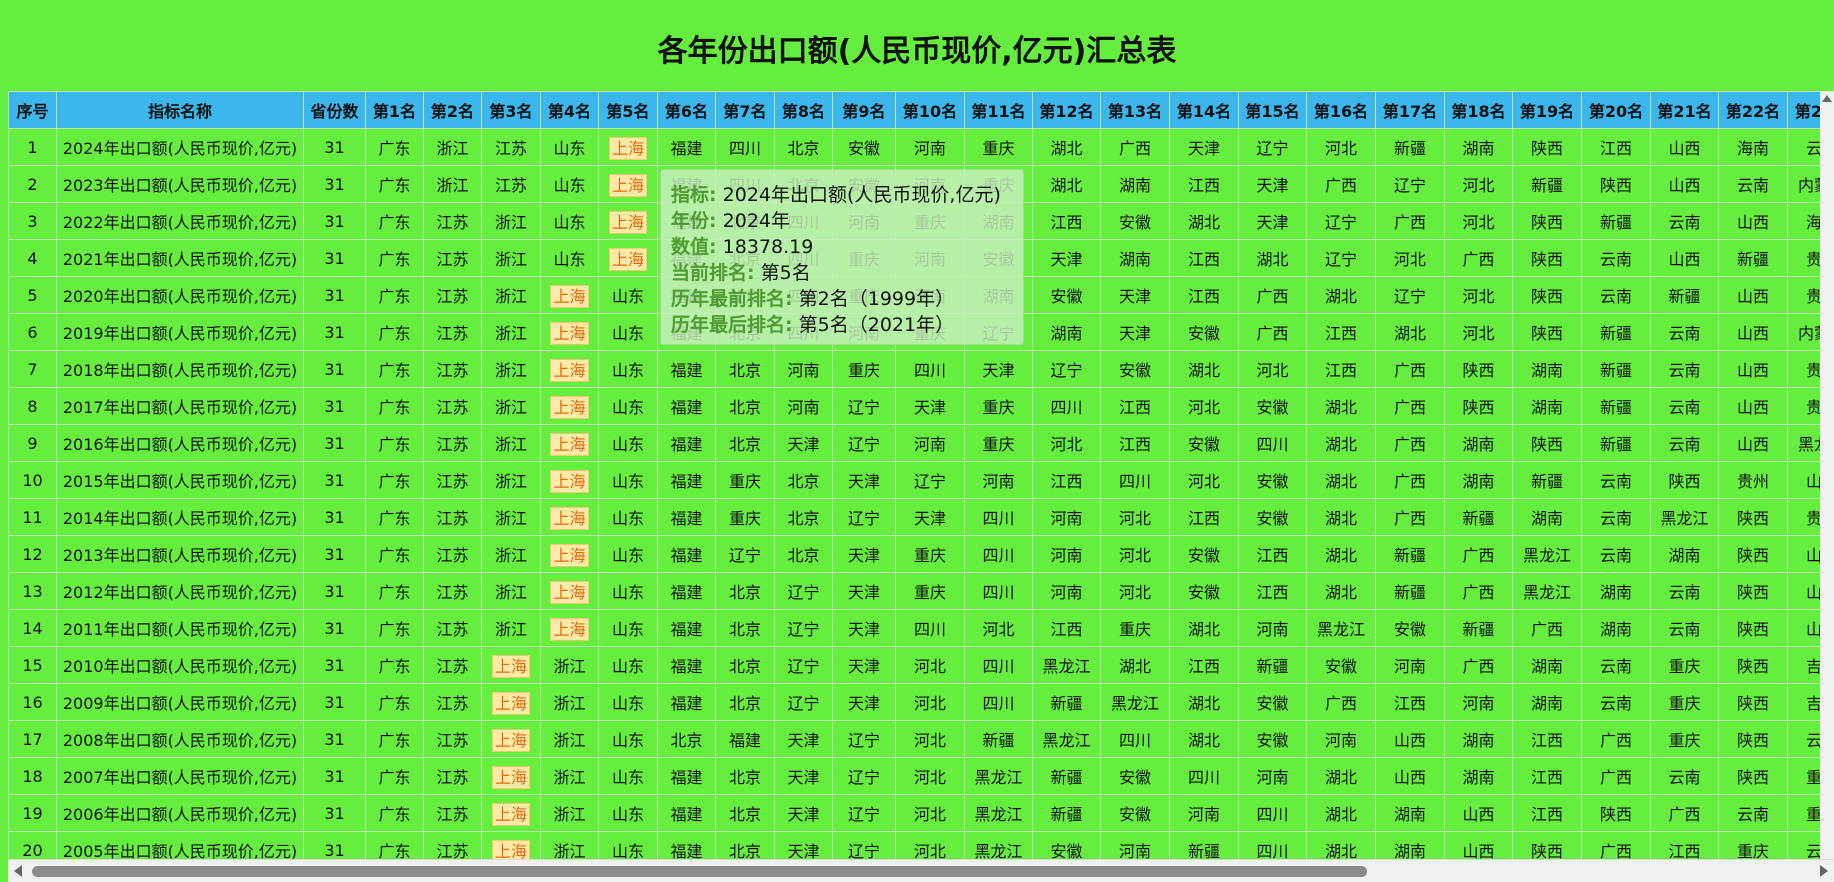  Describe the element at coordinates (395, 110) in the screenshot. I see `column-header: 第1名` at that location.